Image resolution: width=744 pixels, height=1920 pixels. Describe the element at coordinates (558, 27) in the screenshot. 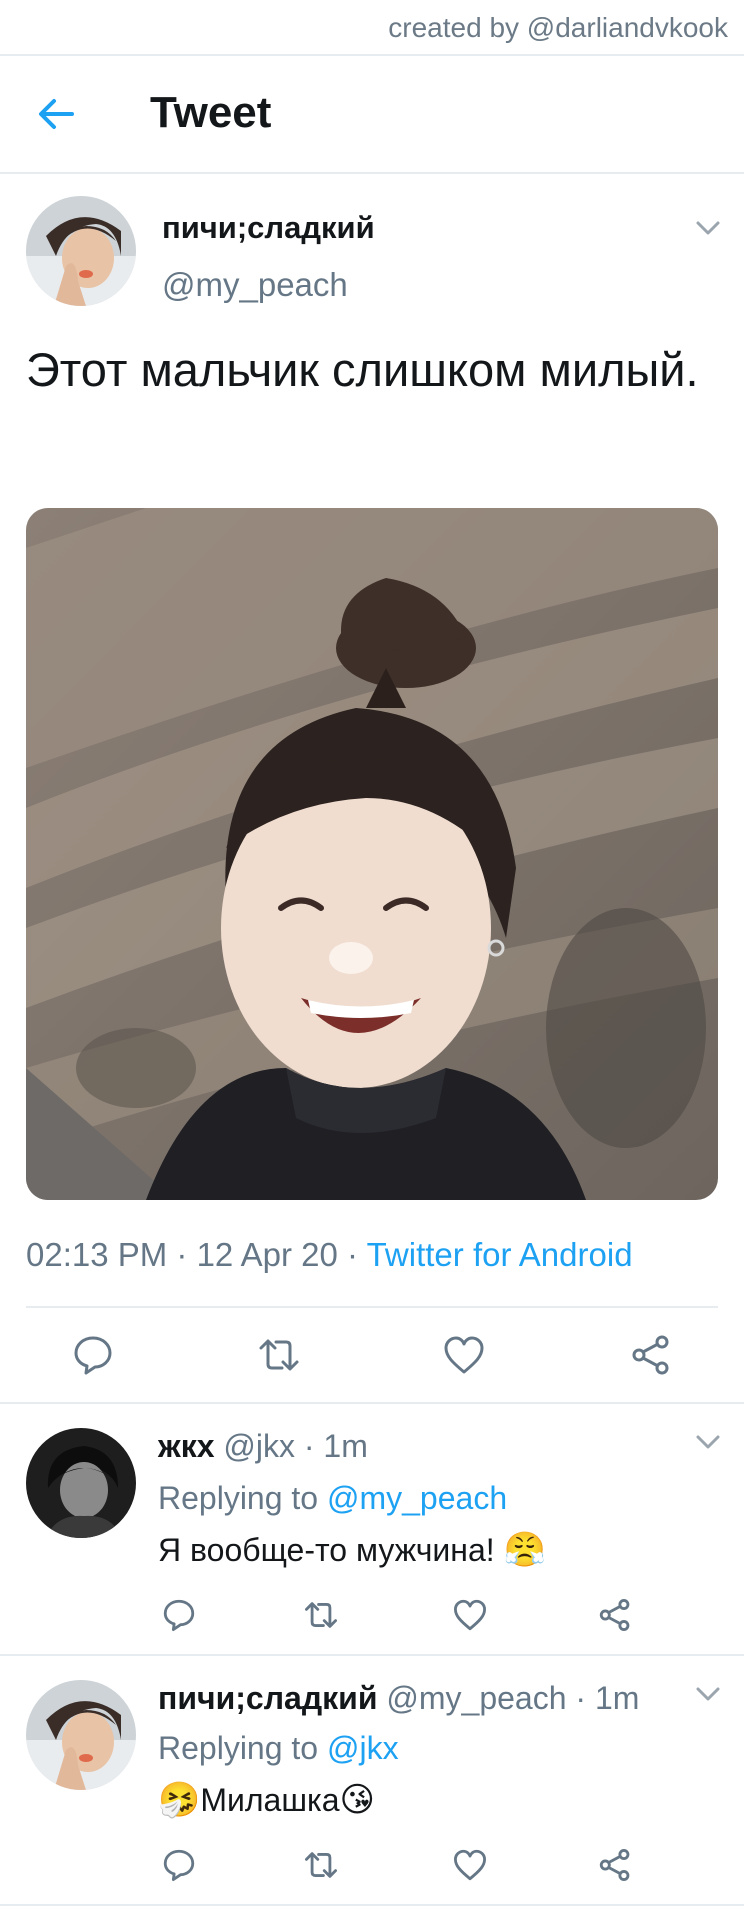

I see `credit-text: created by @darliandvkook` at that location.